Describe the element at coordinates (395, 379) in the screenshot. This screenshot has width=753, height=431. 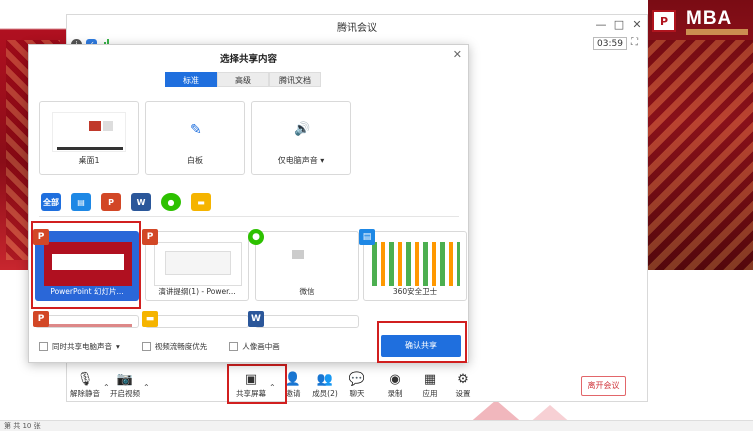
I see `record-icon: ◉` at that location.